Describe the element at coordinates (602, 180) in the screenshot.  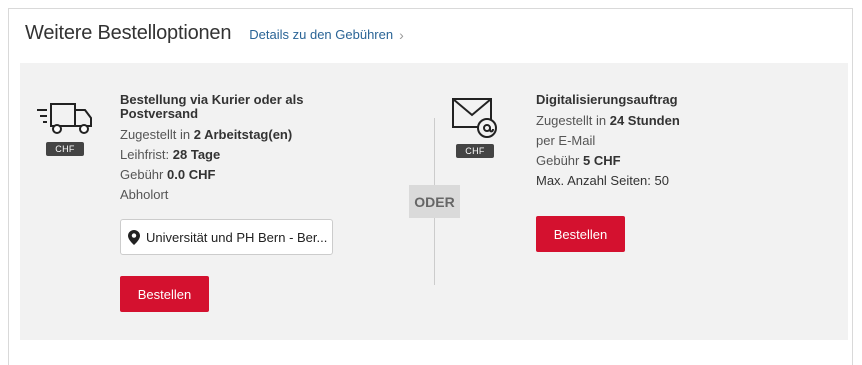
I see `max-pages: Max. Anzahl Seiten: 50` at that location.